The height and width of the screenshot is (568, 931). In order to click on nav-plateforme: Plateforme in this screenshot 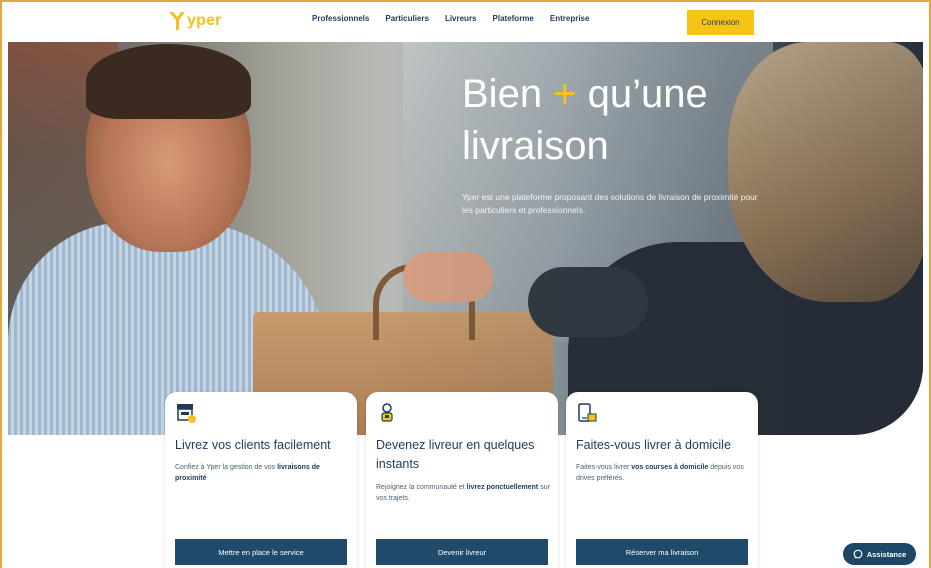, I will do `click(513, 18)`.